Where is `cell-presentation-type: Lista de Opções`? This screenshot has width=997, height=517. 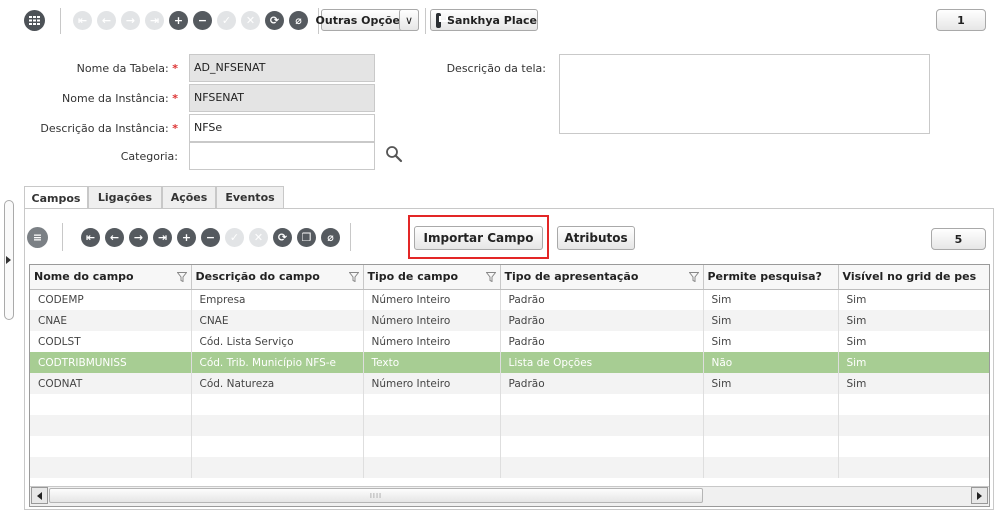
cell-presentation-type: Lista de Opções is located at coordinates (602, 362).